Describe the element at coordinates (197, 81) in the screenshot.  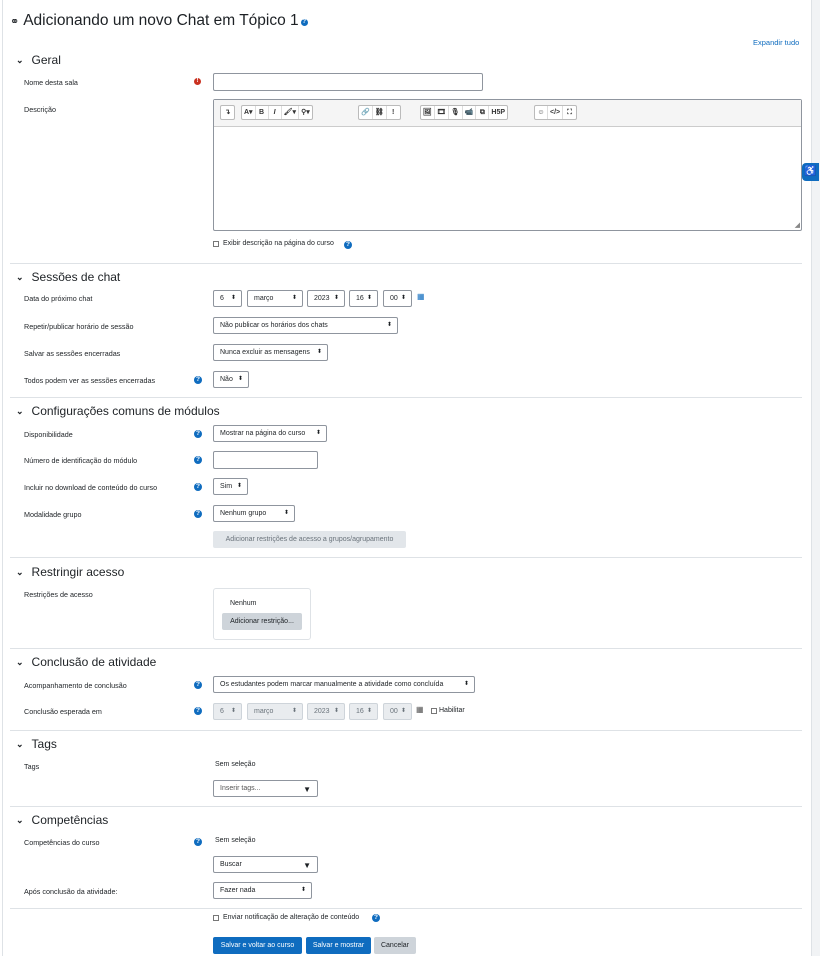
I see `required-icon: !` at that location.